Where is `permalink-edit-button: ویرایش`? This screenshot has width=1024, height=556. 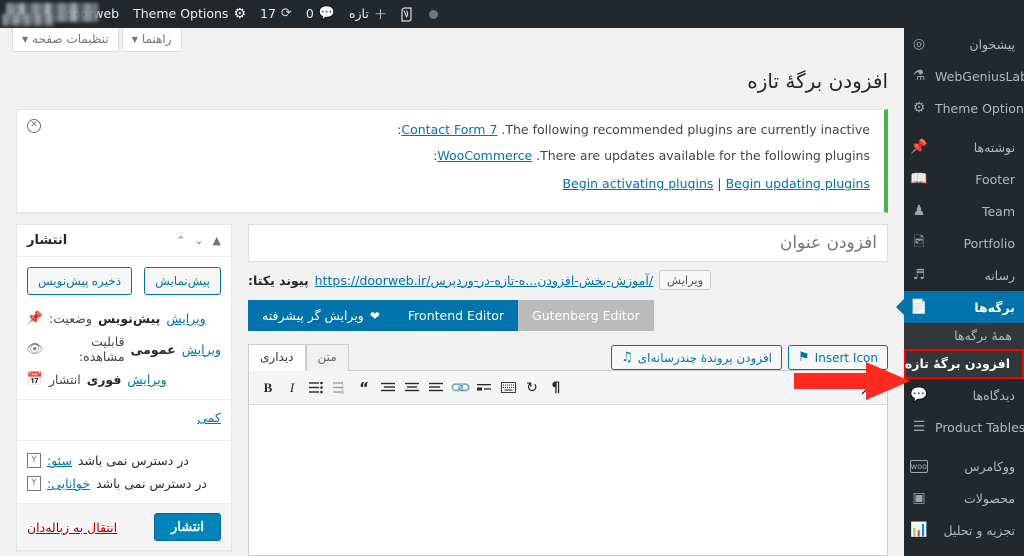 permalink-edit-button: ویرایش is located at coordinates (685, 280).